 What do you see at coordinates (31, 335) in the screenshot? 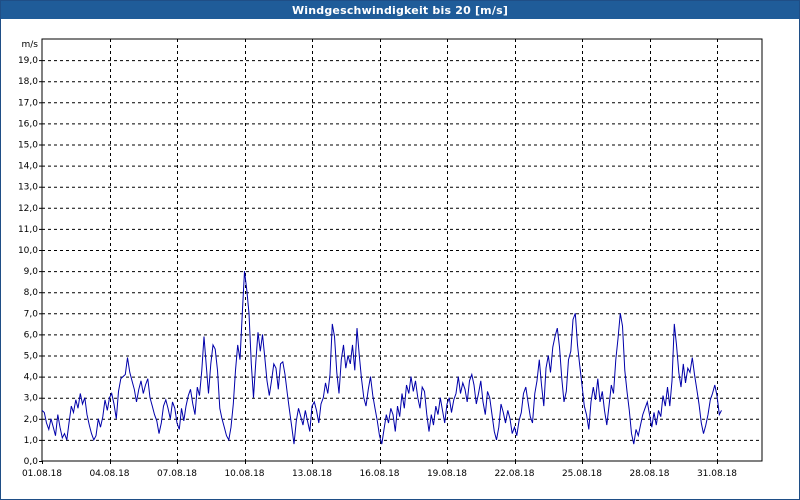
I see `y-tick-label: 6,0` at bounding box center [31, 335].